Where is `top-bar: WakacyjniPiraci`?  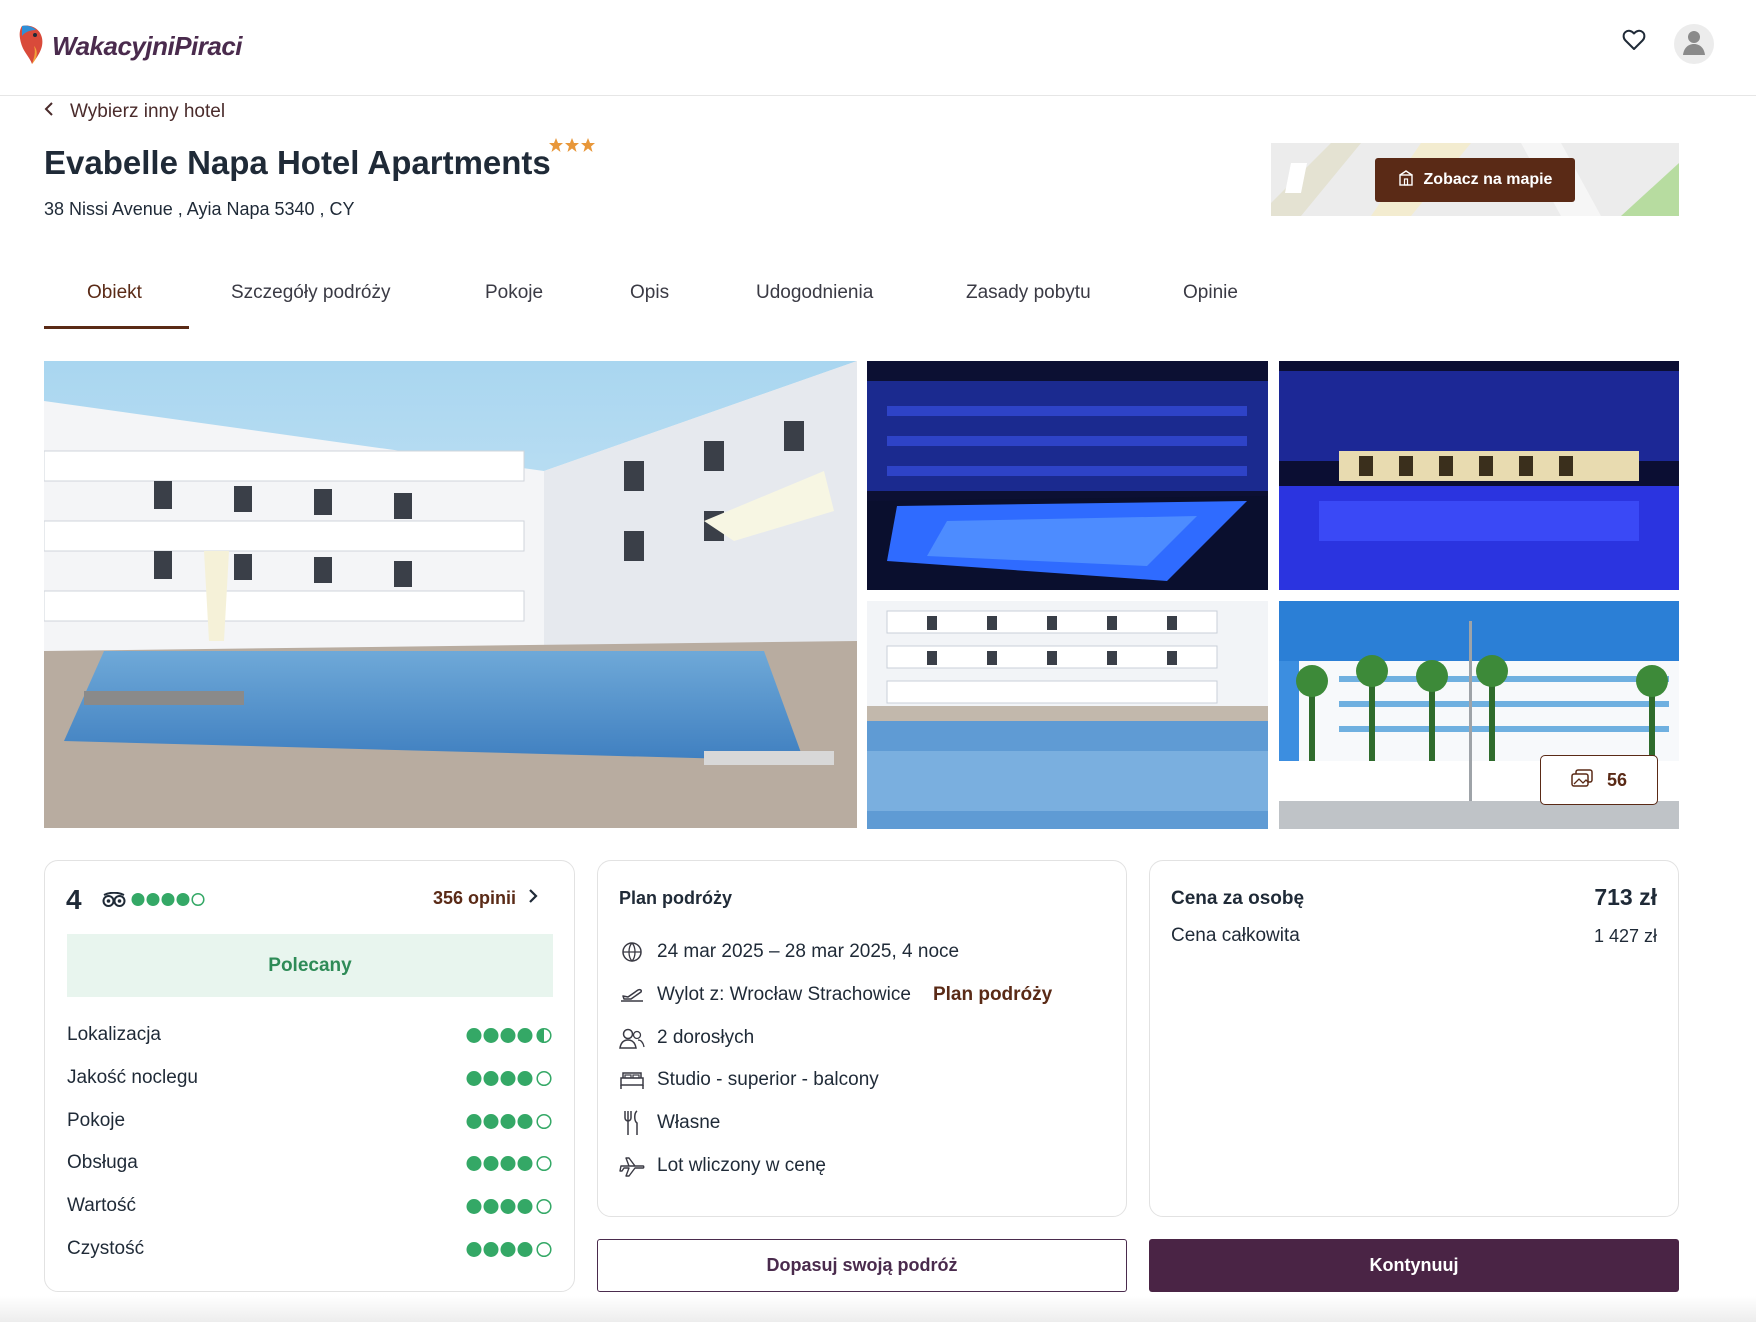 top-bar: WakacyjniPiraci is located at coordinates (878, 48).